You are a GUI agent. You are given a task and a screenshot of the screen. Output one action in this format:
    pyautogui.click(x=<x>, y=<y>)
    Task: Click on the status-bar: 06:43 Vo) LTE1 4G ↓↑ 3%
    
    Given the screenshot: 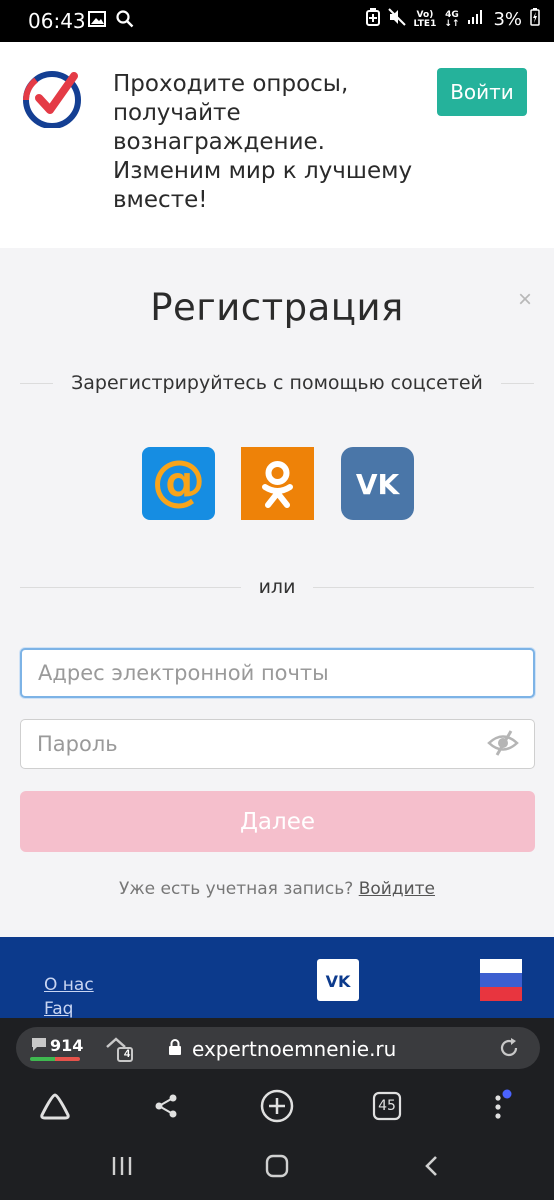 What is the action you would take?
    pyautogui.click(x=277, y=21)
    